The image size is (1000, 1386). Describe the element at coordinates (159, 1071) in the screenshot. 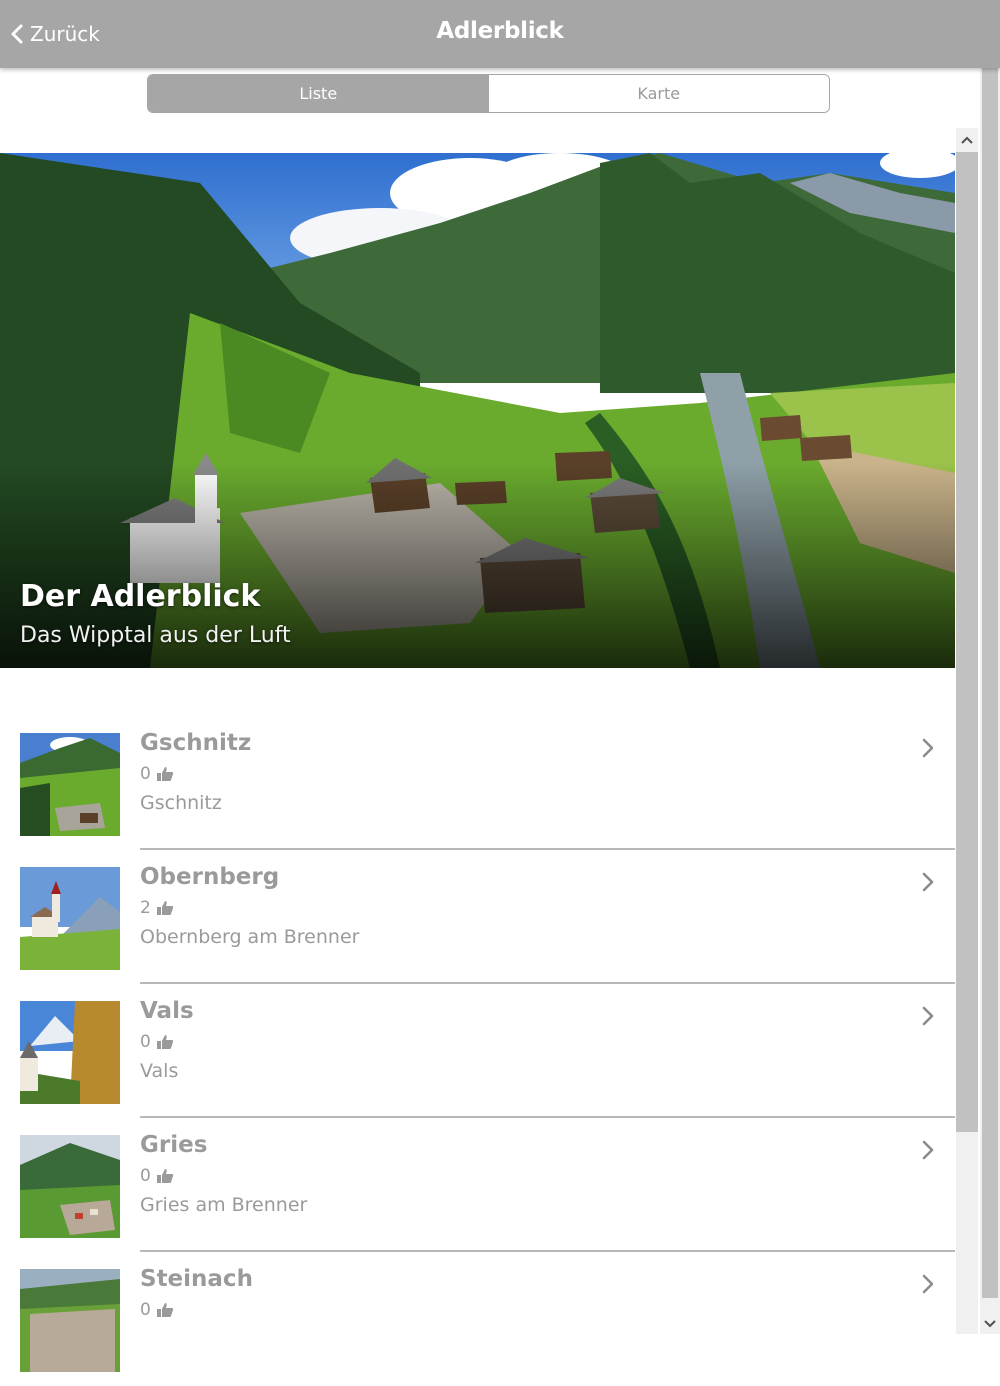

I see `item-place: Vals` at that location.